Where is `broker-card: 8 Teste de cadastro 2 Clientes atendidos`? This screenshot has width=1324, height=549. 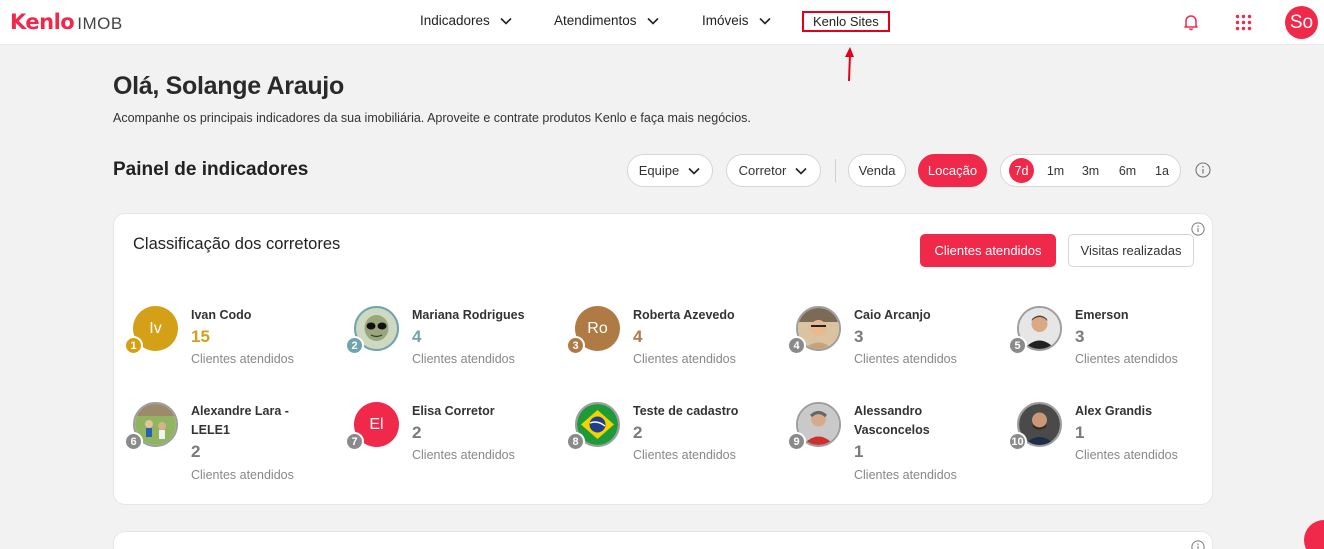
broker-card: 8 Teste de cadastro 2 Clientes atendidos is located at coordinates (670, 447).